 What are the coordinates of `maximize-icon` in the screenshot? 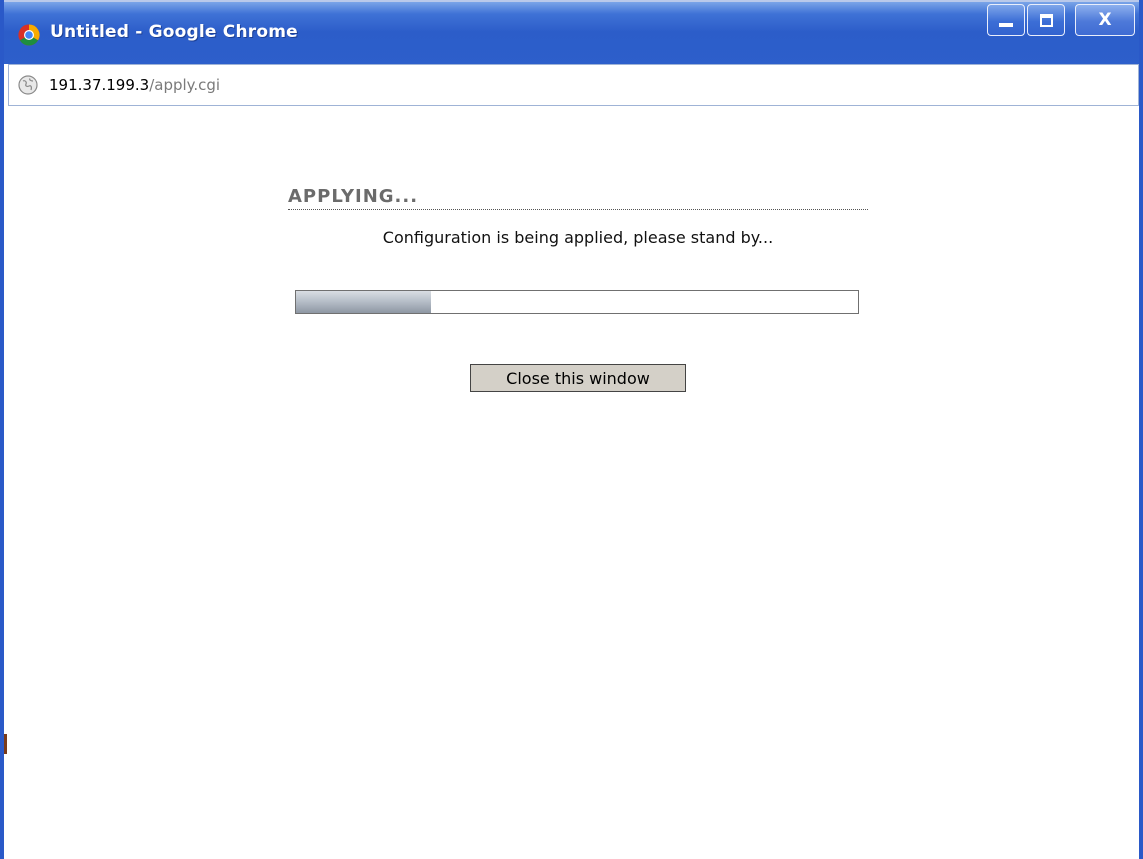 It's located at (1046, 20).